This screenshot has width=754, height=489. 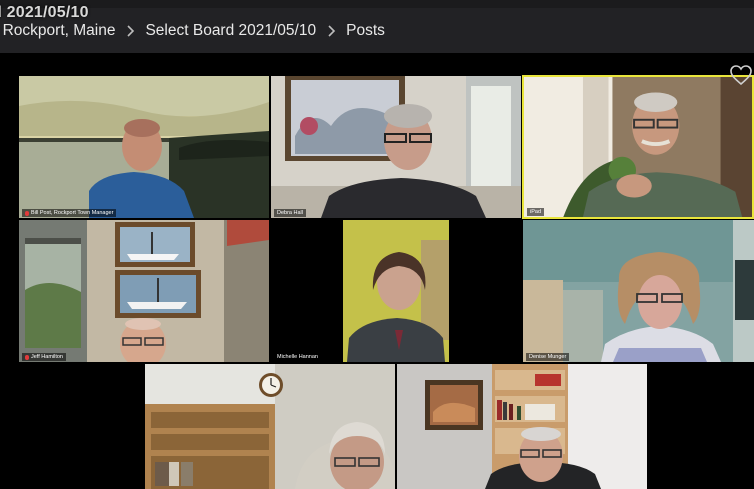 I want to click on video-tile-participant-3-active-speaker: iPad, so click(x=638, y=147).